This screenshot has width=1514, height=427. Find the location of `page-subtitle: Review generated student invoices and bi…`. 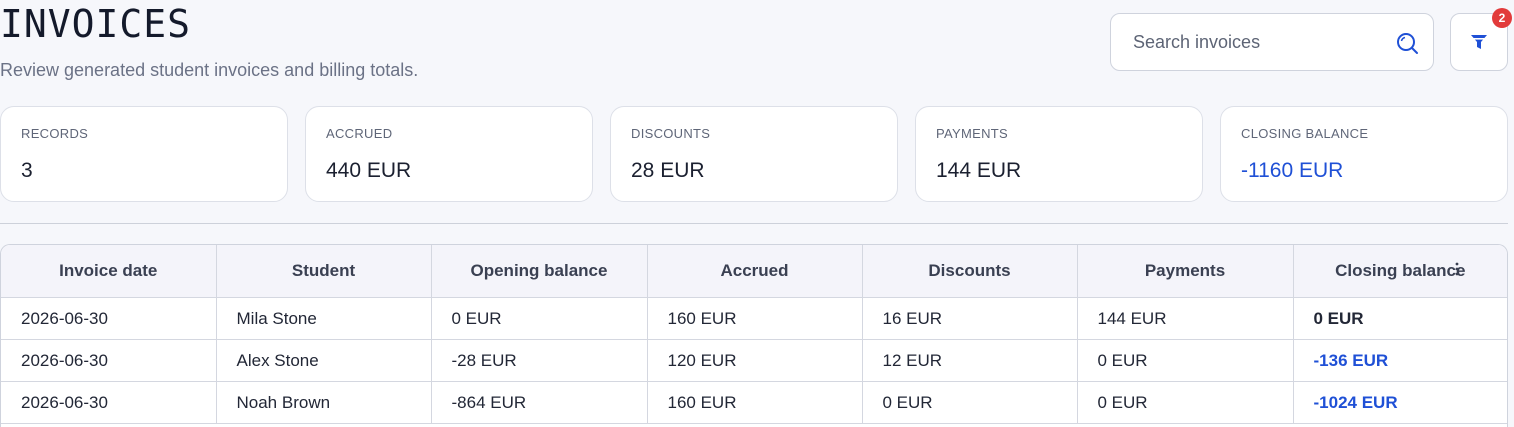

page-subtitle: Review generated student invoices and bi… is located at coordinates (209, 70).